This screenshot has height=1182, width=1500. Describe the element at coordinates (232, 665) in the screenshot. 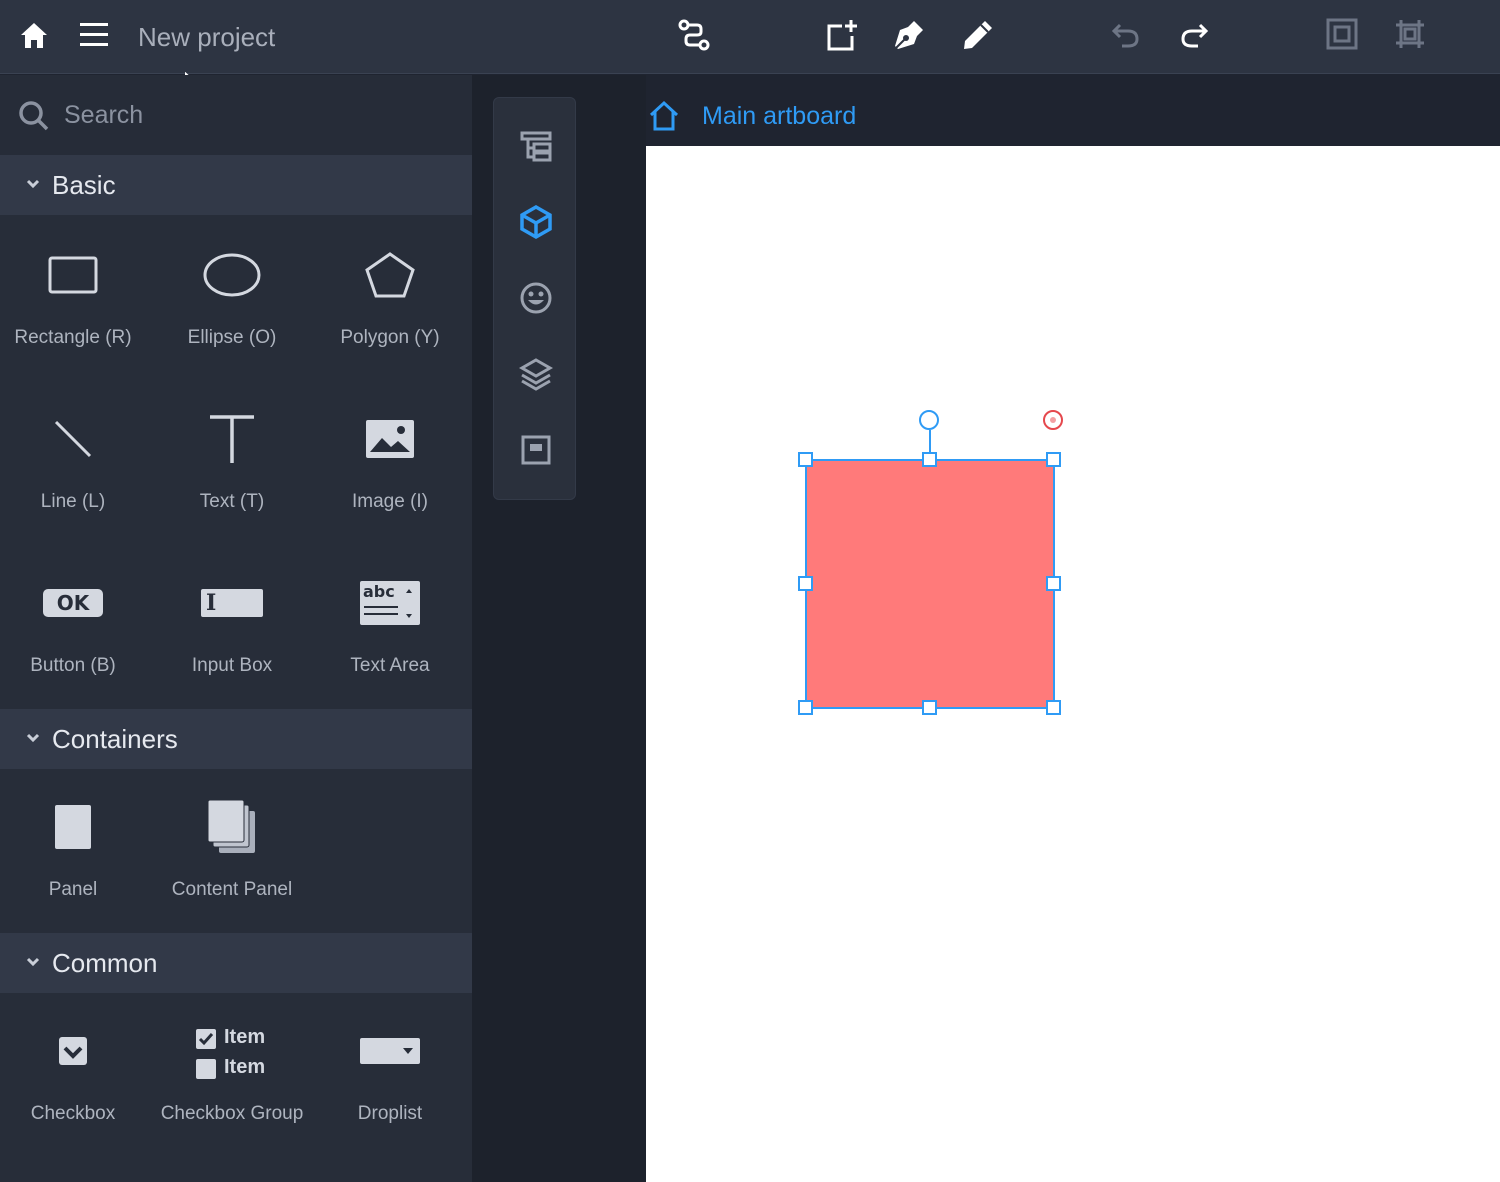

I see `widget-label: Input Box` at that location.